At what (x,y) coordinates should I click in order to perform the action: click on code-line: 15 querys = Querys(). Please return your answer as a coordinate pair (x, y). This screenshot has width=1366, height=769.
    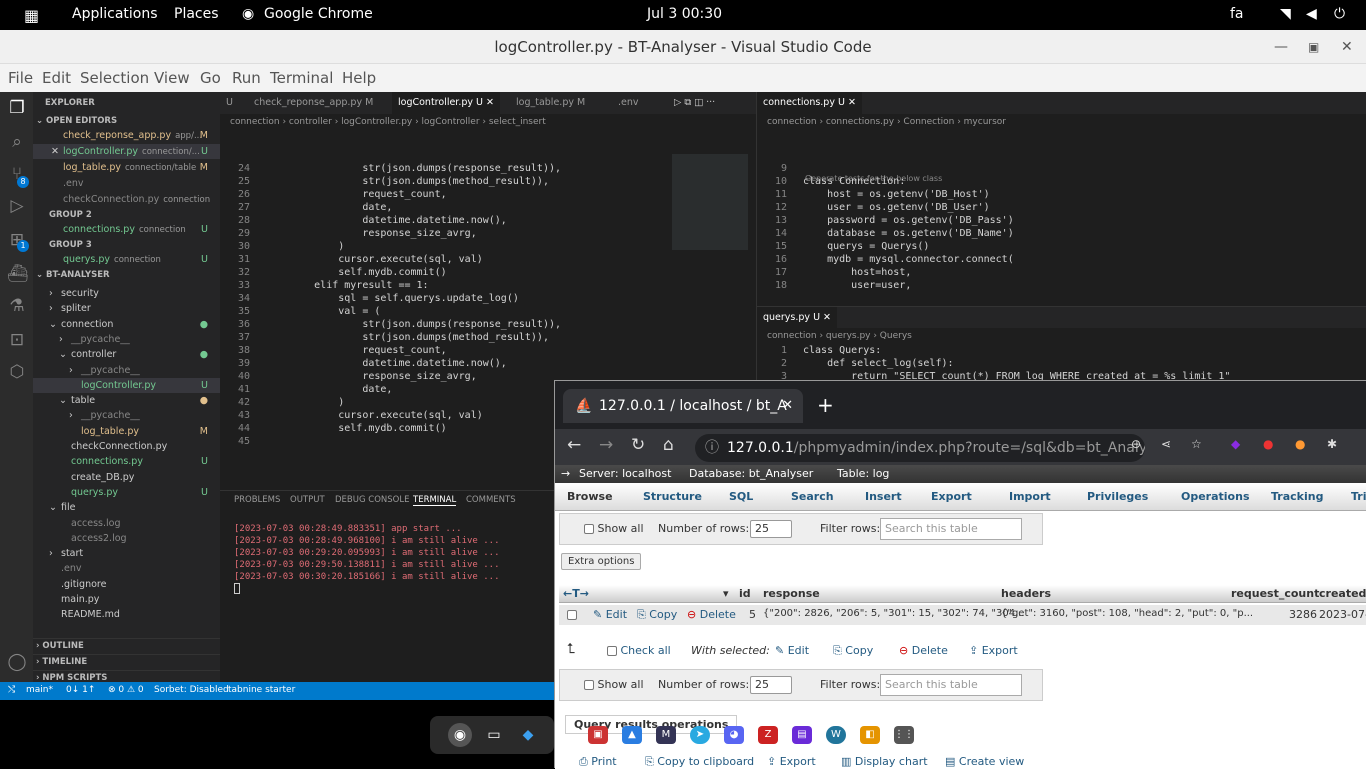
    Looking at the image, I should click on (885, 246).